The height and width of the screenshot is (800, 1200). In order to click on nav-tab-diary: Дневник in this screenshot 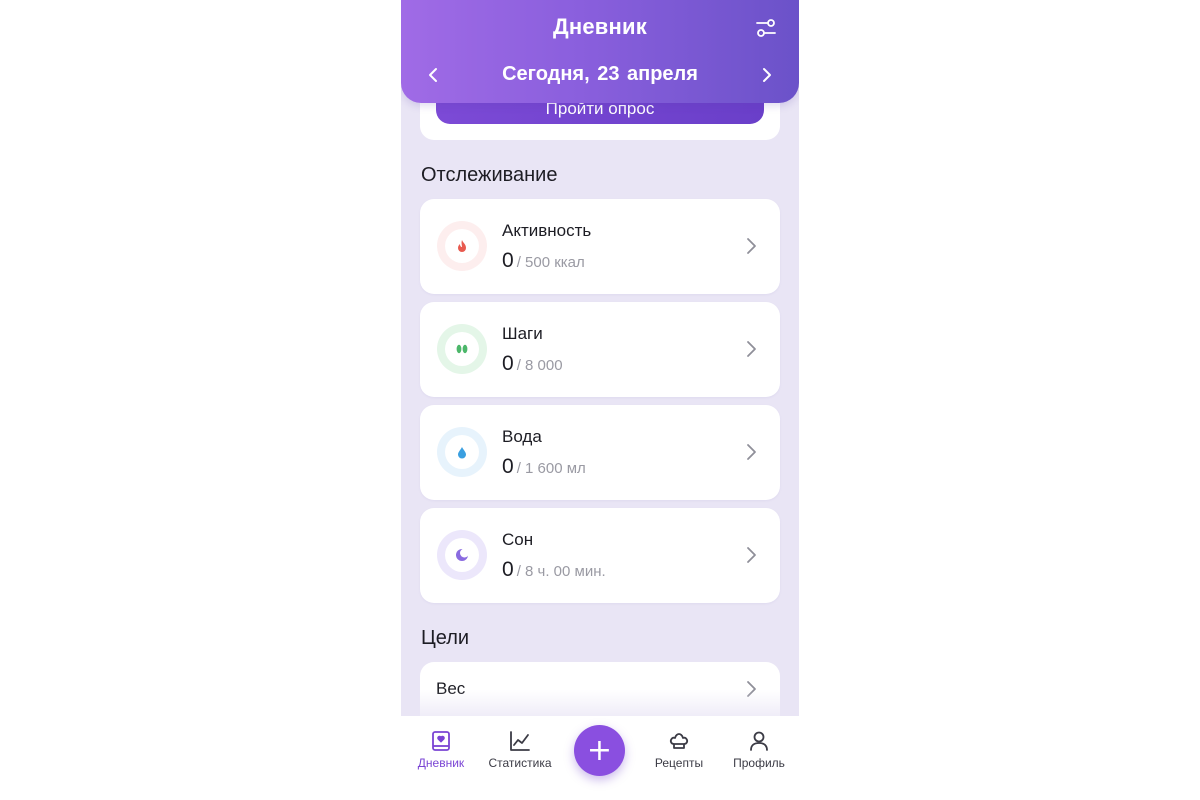, I will do `click(441, 750)`.